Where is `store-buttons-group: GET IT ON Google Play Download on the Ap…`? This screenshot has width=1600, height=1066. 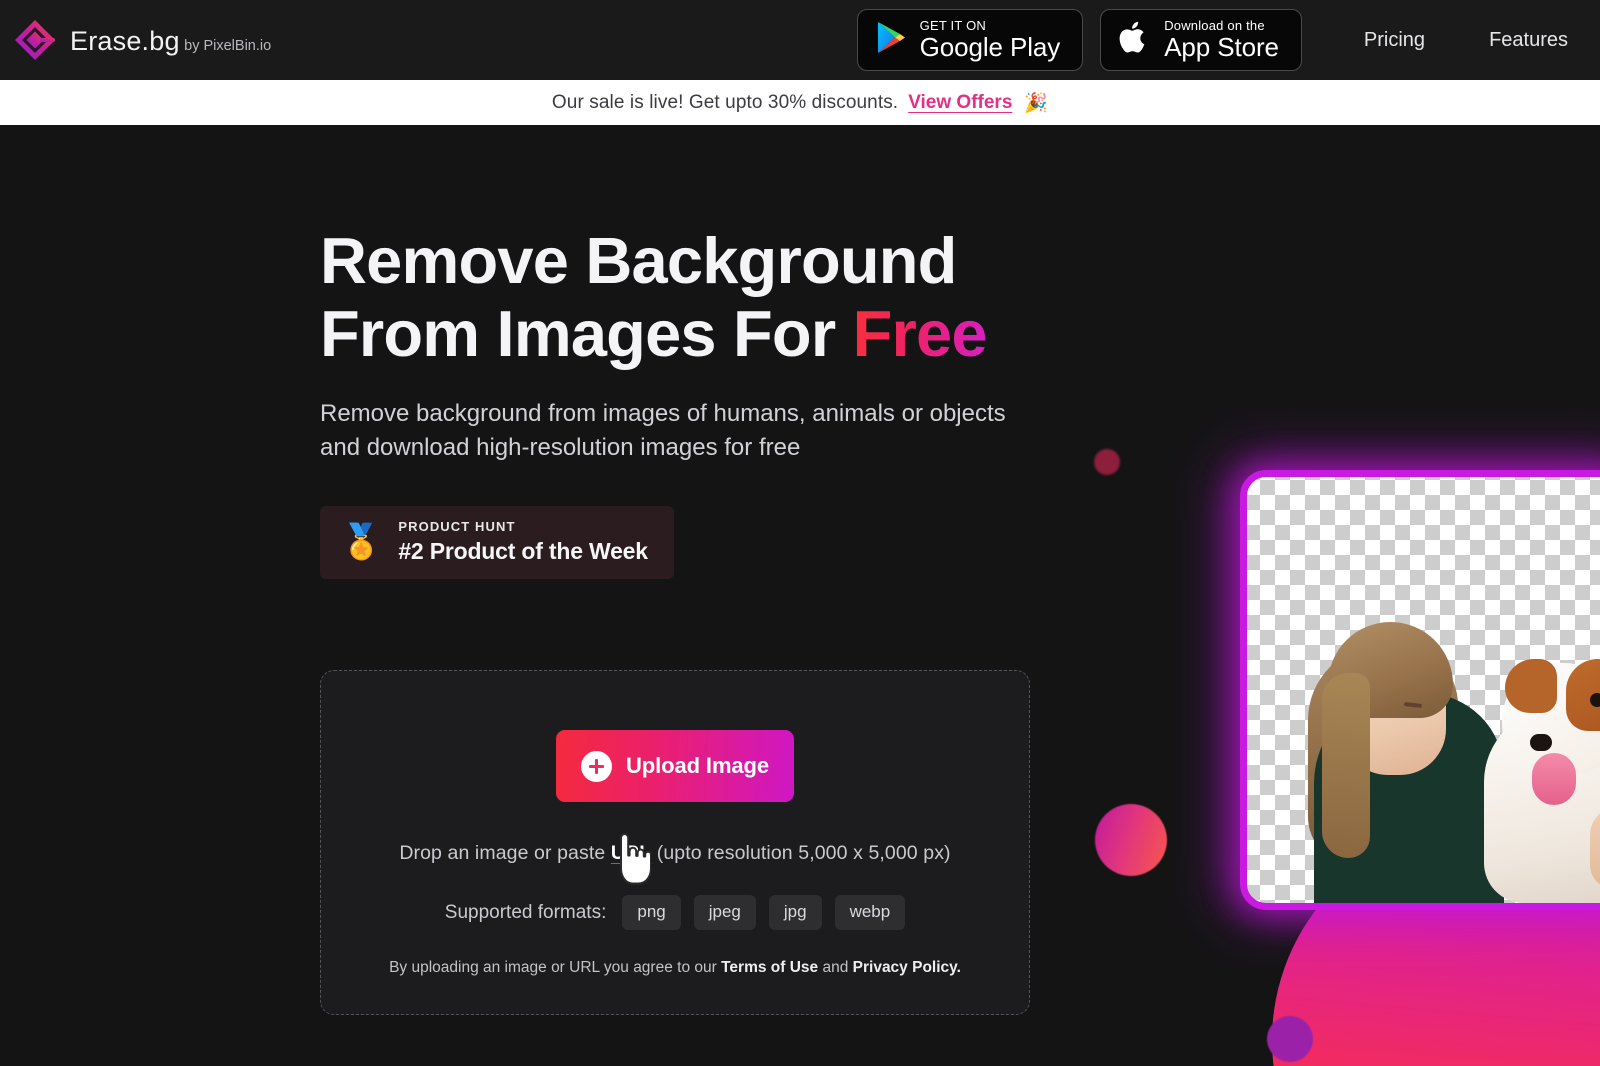
store-buttons-group: GET IT ON Google Play Download on the Ap… is located at coordinates (1079, 40).